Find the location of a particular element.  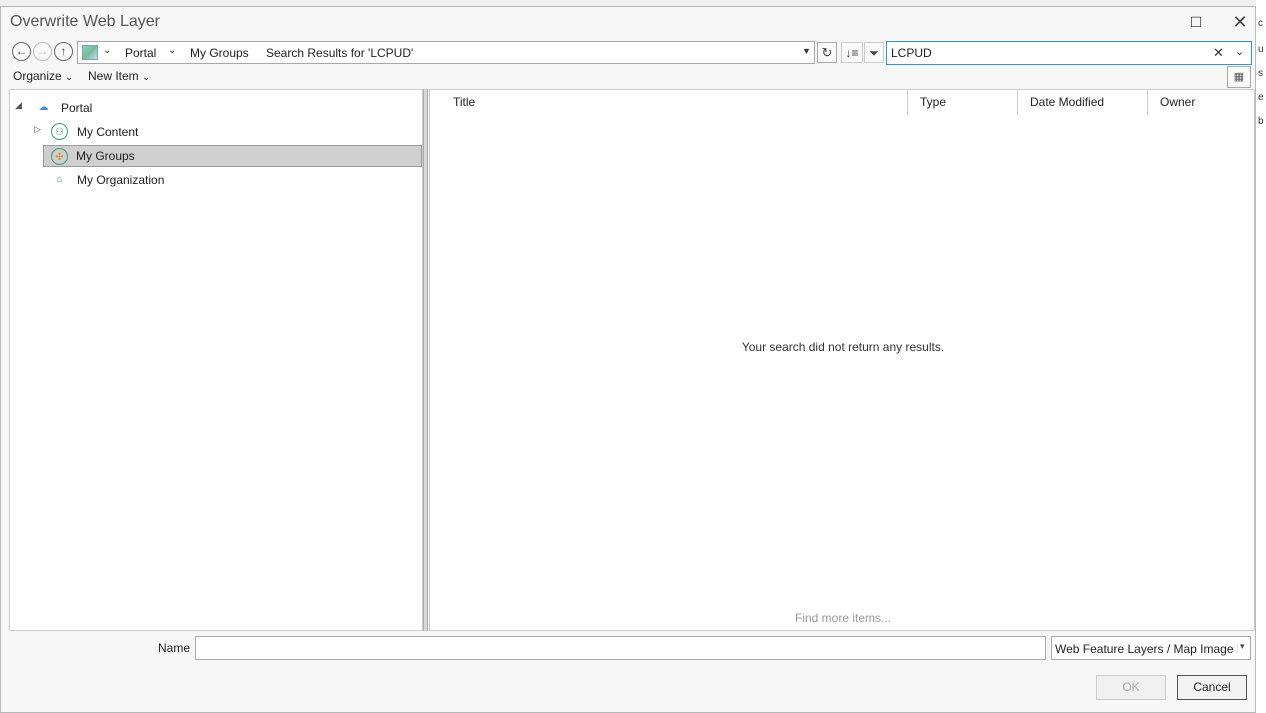

tree-item-label: My Content is located at coordinates (108, 132).